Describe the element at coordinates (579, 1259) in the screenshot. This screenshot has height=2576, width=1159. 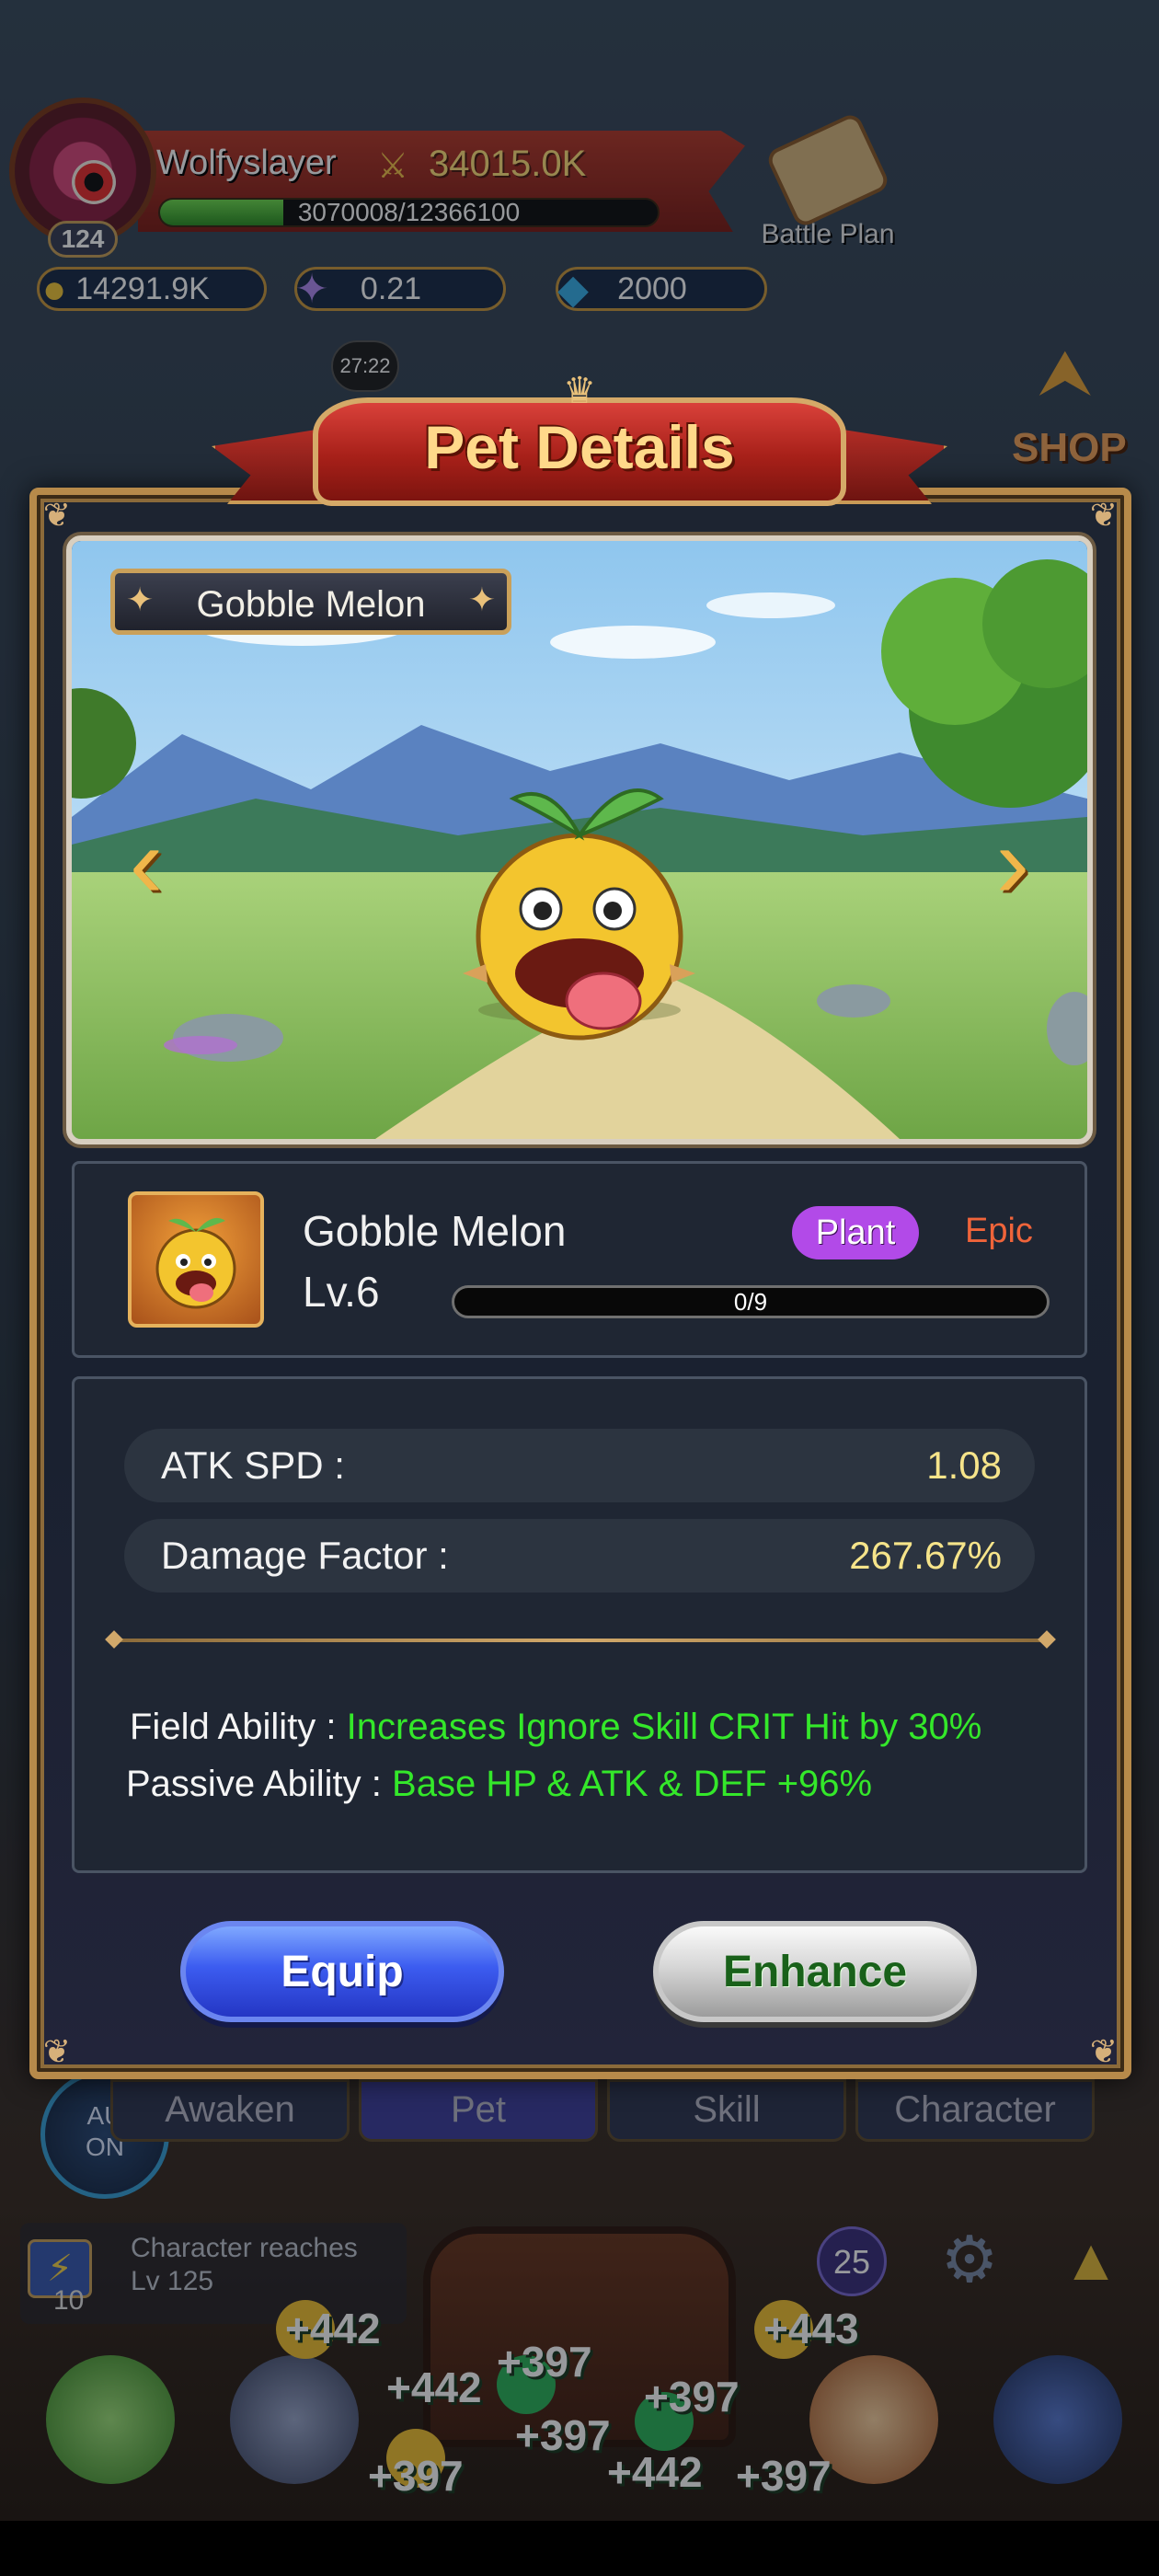
I see `pet-info-card: Gobble Melon Lv.6 Plant Epic 0/9` at that location.